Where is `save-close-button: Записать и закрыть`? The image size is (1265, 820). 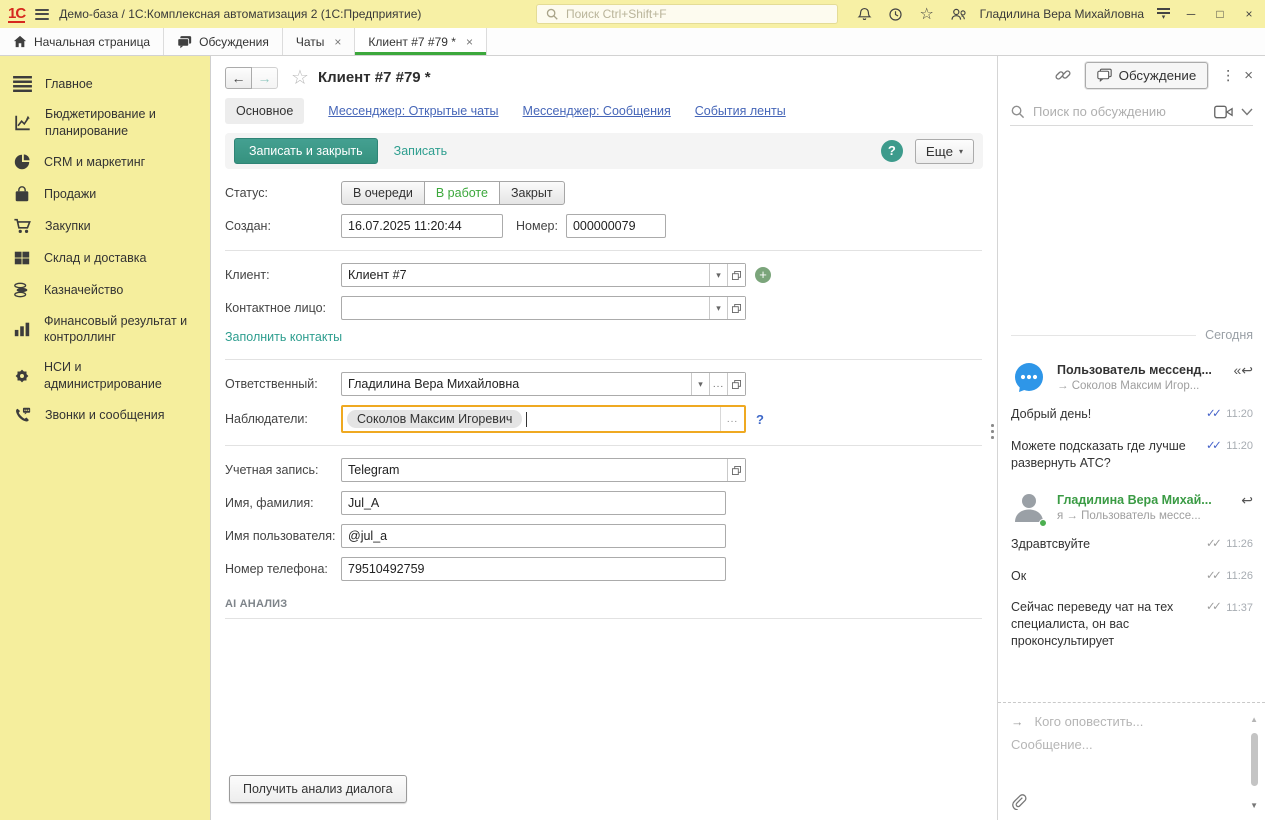 save-close-button: Записать и закрыть is located at coordinates (306, 151).